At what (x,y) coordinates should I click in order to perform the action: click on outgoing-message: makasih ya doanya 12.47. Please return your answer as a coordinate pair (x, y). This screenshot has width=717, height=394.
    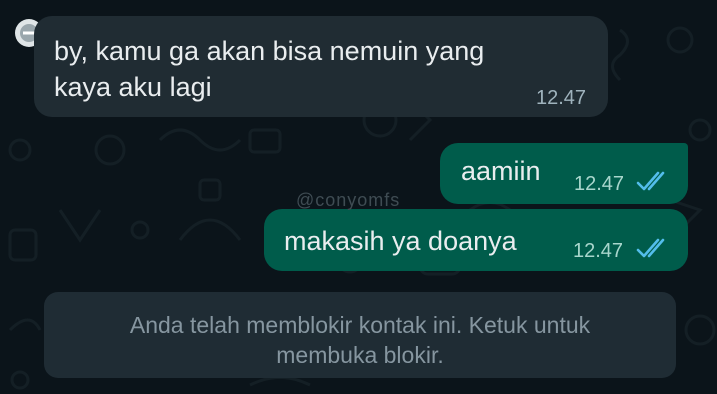
    Looking at the image, I should click on (476, 240).